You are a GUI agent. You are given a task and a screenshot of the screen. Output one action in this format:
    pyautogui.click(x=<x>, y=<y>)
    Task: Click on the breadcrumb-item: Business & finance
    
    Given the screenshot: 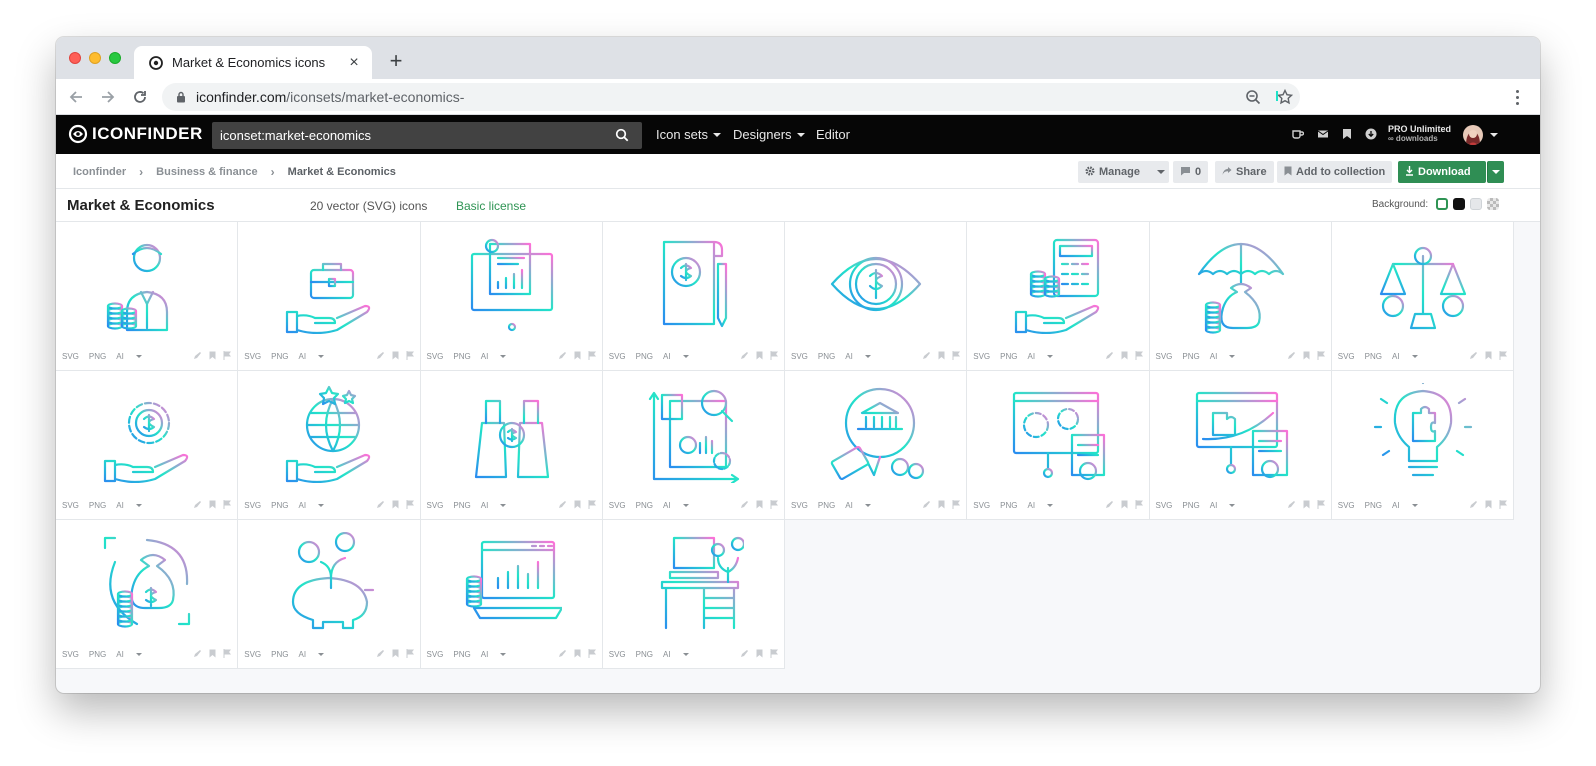 What is the action you would take?
    pyautogui.click(x=206, y=172)
    